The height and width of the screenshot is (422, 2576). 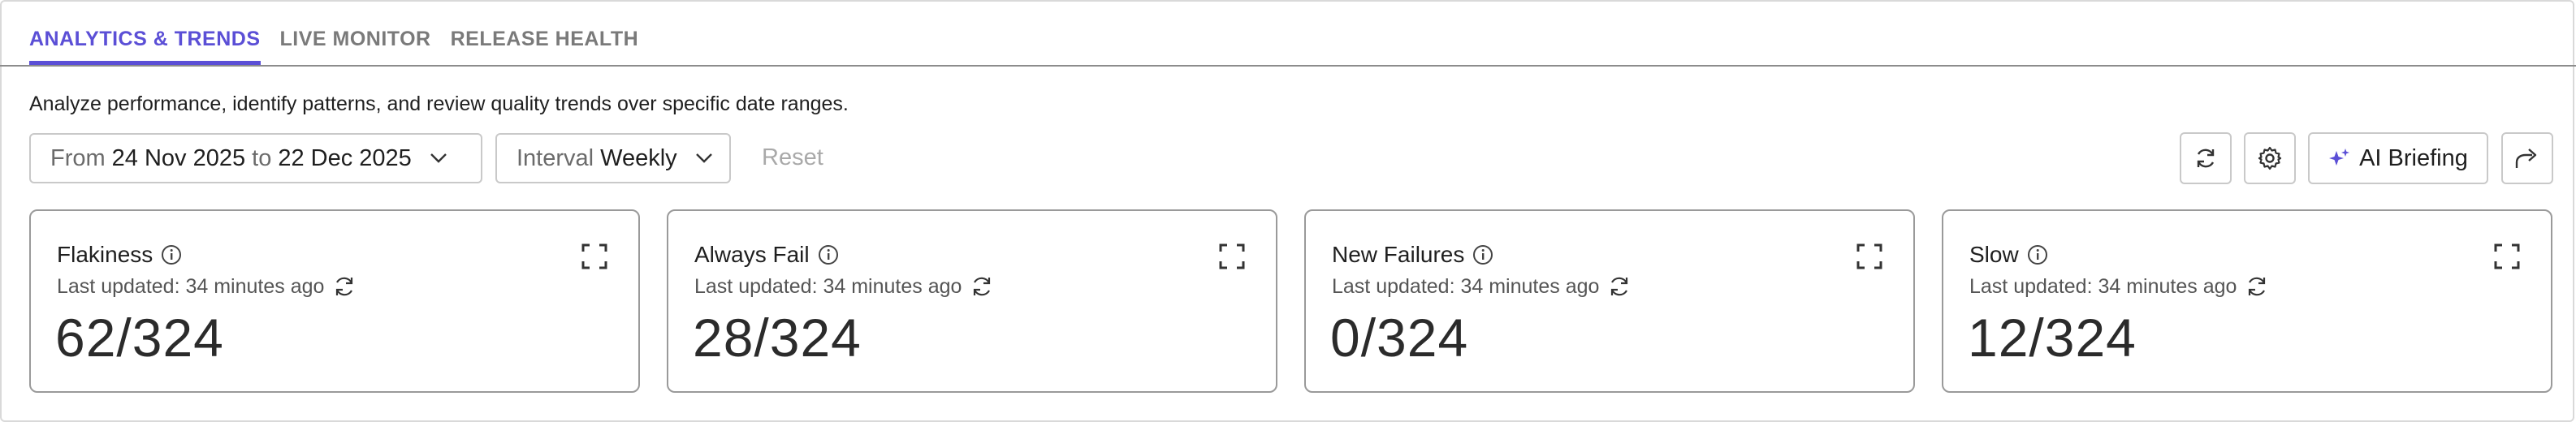 What do you see at coordinates (1288, 66) in the screenshot?
I see `tabs-divider` at bounding box center [1288, 66].